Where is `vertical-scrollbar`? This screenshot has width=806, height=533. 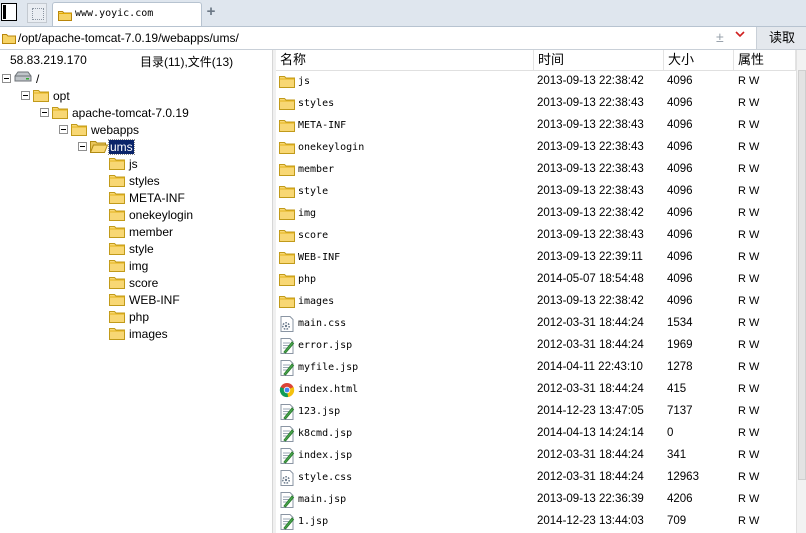 vertical-scrollbar is located at coordinates (801, 291).